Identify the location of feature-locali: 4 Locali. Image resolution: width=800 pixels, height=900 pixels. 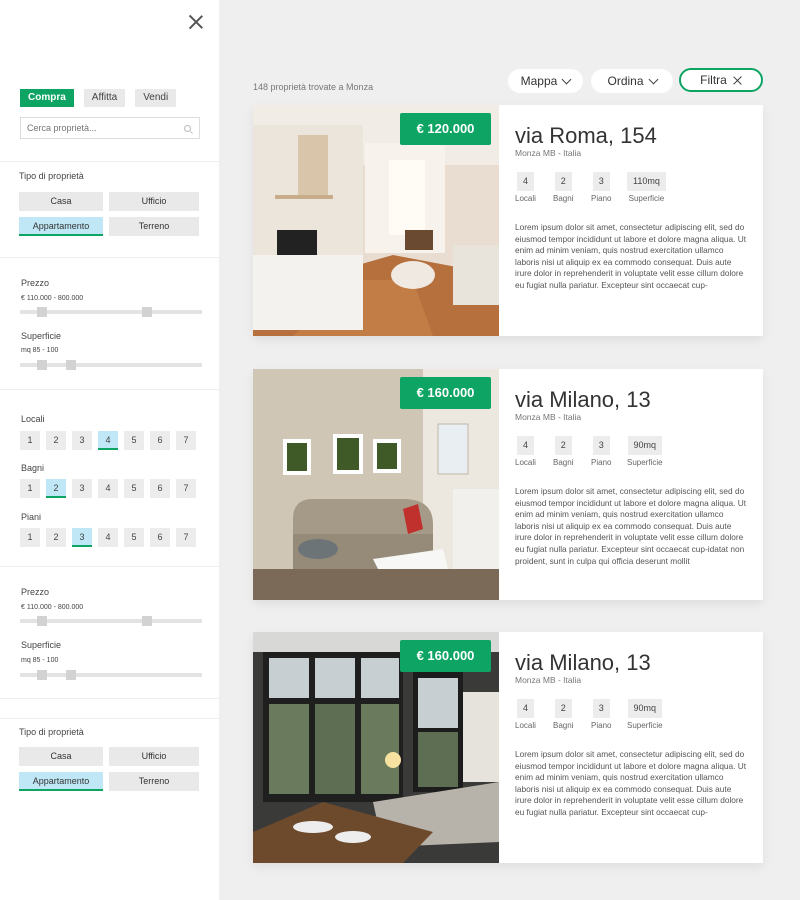
(525, 451).